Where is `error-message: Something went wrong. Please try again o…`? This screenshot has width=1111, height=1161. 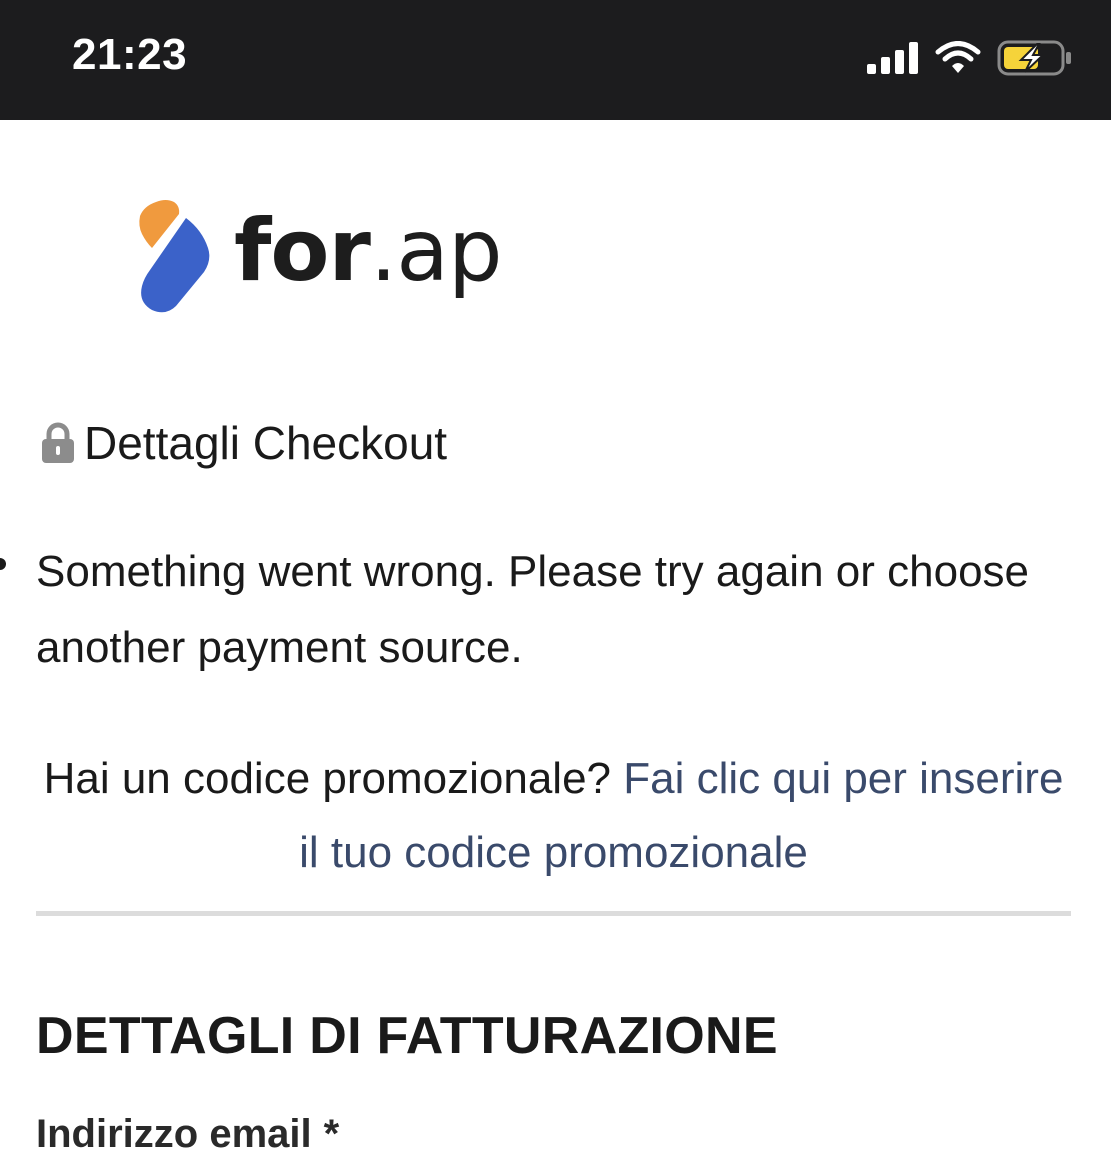 error-message: Something went wrong. Please try again o… is located at coordinates (533, 609).